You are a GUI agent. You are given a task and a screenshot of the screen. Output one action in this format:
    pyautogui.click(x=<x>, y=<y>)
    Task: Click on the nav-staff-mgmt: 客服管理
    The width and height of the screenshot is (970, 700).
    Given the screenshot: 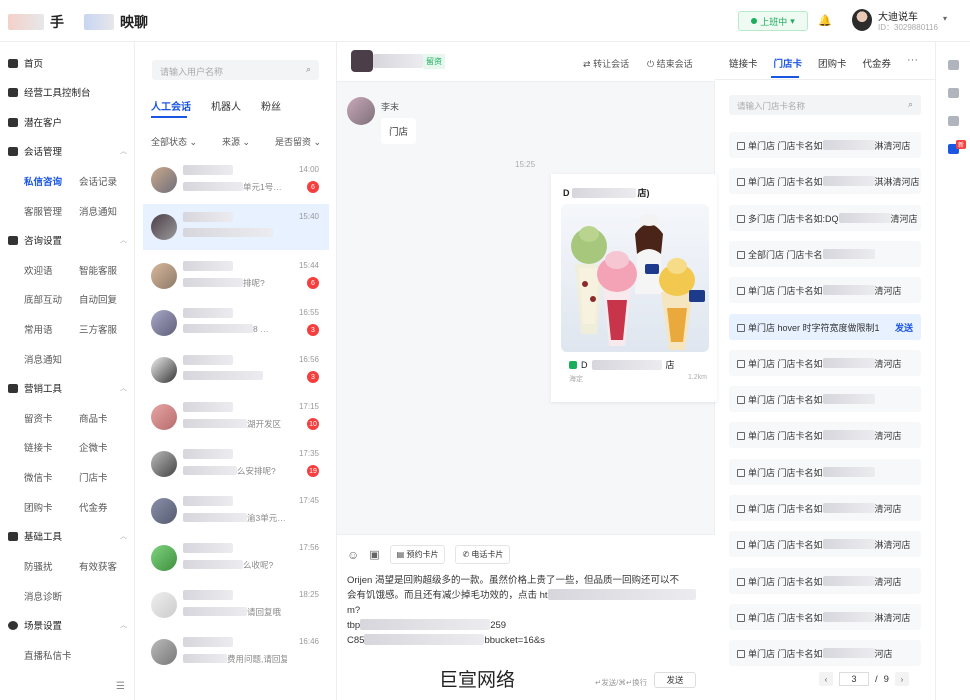 What is the action you would take?
    pyautogui.click(x=43, y=211)
    